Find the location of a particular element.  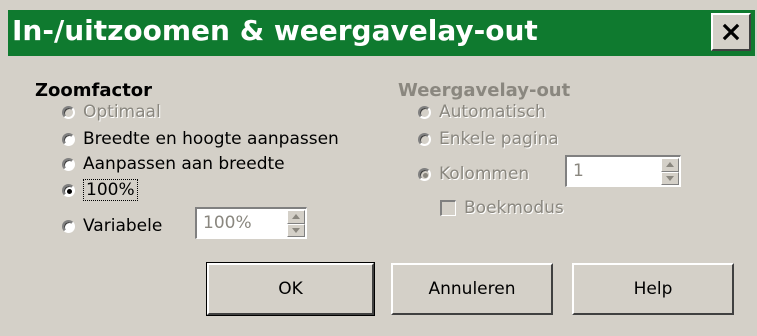

radio-automatic-label: Automatisch is located at coordinates (492, 112).